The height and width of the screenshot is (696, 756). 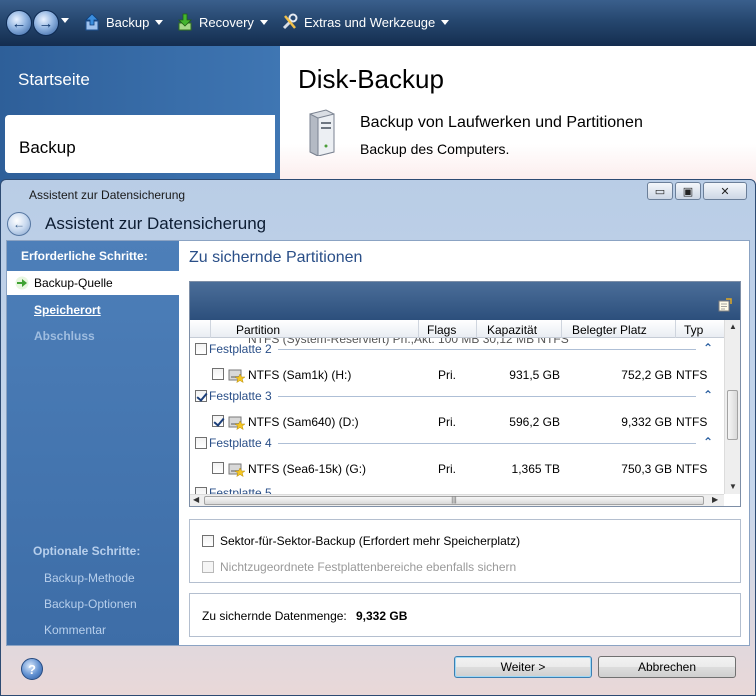 What do you see at coordinates (75, 630) in the screenshot?
I see `step-comment: Kommentar` at bounding box center [75, 630].